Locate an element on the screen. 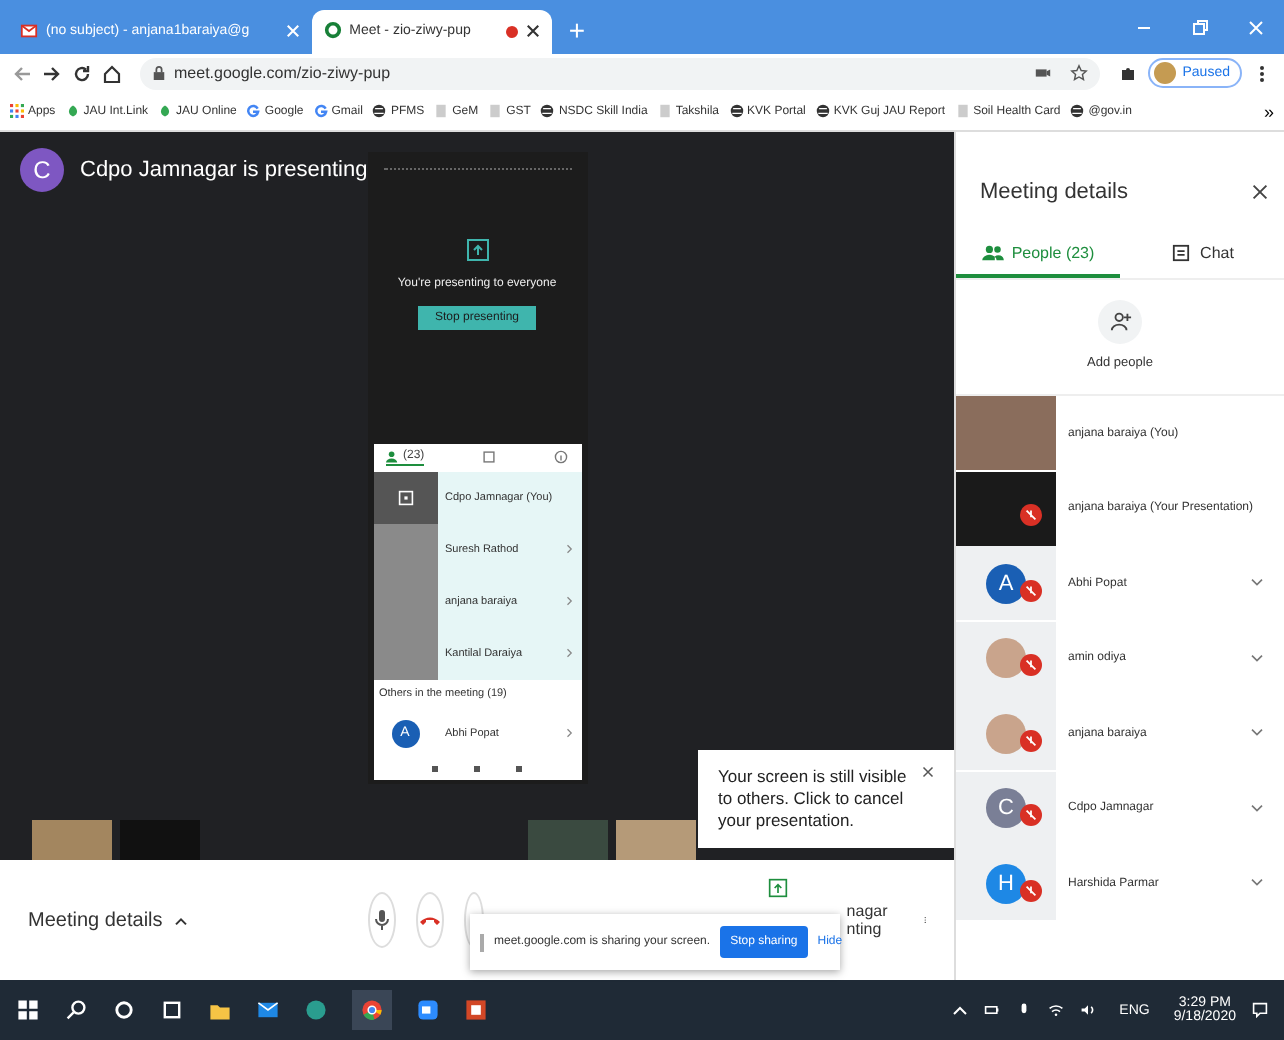 The height and width of the screenshot is (1040, 1284). presenter-avatar: C is located at coordinates (42, 169).